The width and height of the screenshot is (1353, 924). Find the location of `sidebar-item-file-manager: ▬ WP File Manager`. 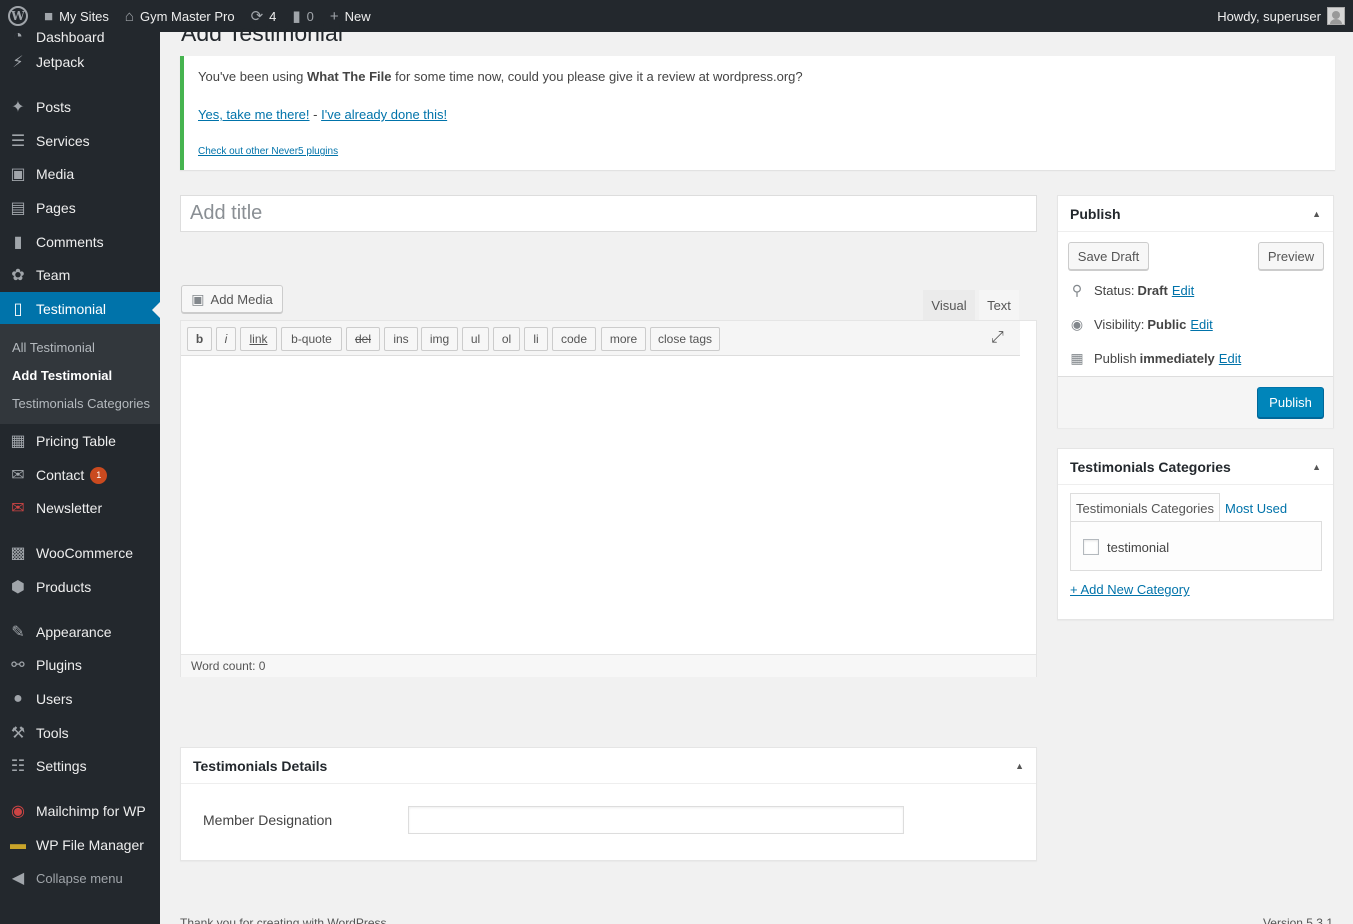

sidebar-item-file-manager: ▬ WP File Manager is located at coordinates (80, 845).